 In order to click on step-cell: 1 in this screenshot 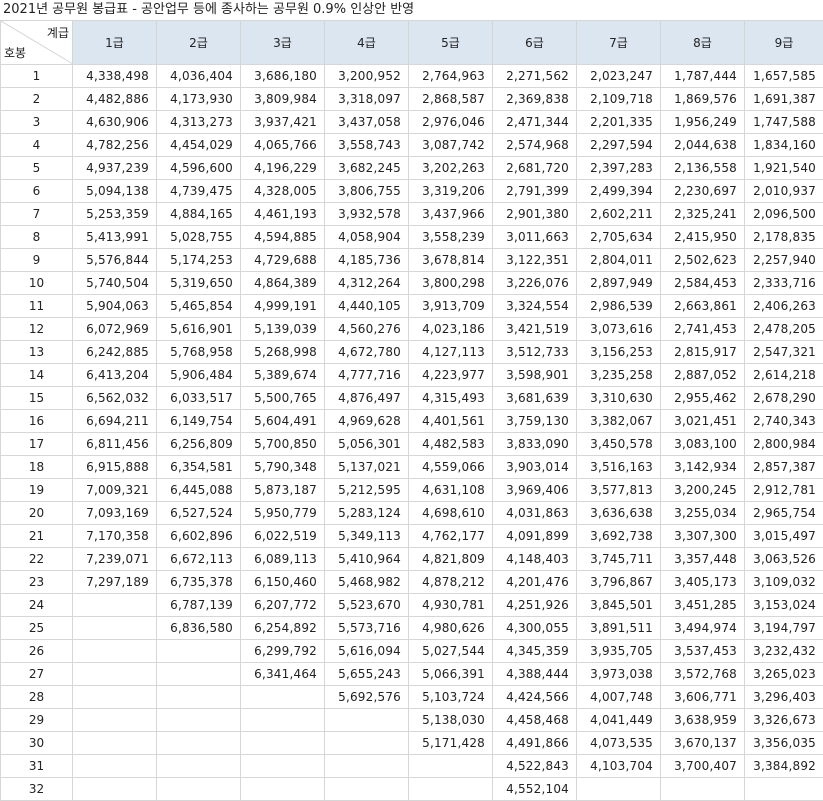, I will do `click(37, 76)`.